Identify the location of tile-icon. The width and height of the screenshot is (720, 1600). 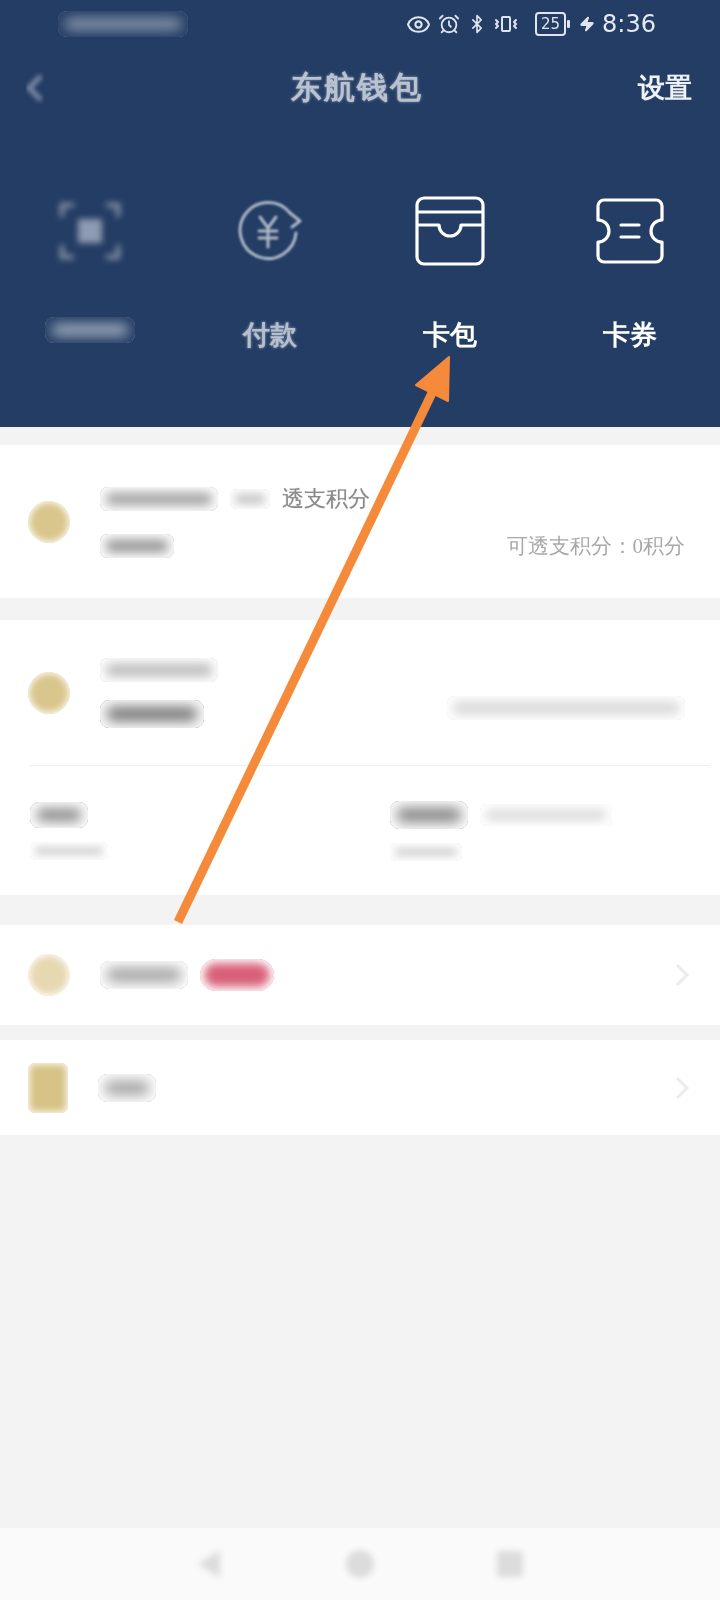
(48, 1087).